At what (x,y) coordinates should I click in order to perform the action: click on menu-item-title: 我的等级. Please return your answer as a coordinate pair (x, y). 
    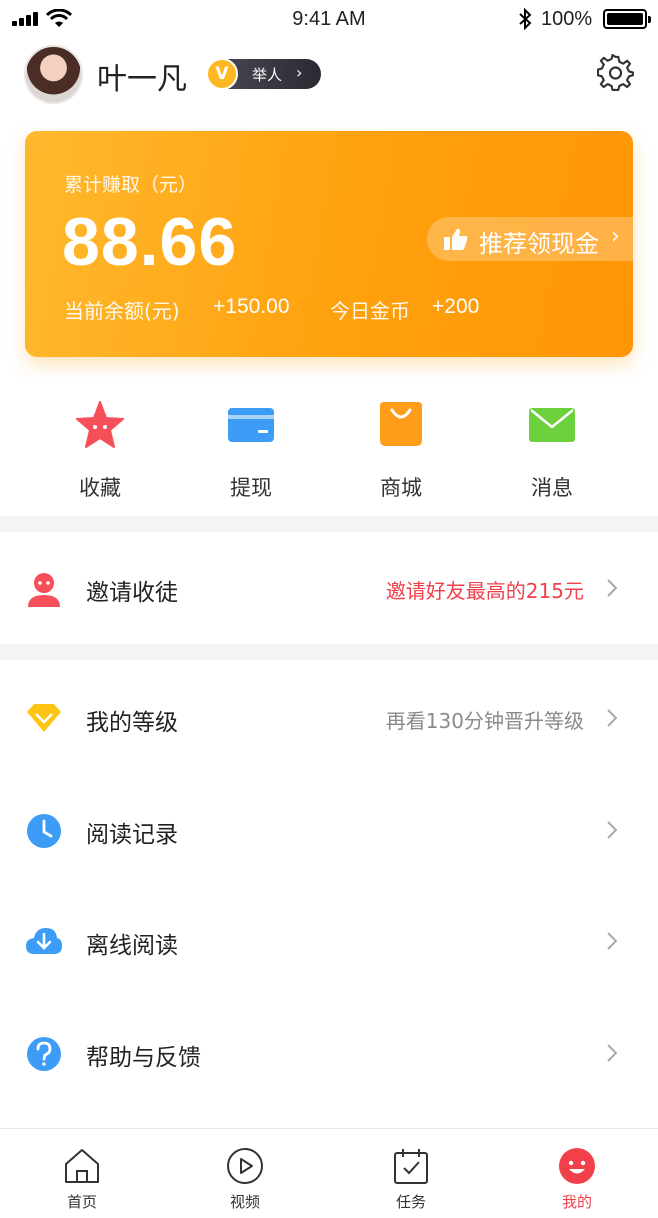
    Looking at the image, I should click on (132, 723).